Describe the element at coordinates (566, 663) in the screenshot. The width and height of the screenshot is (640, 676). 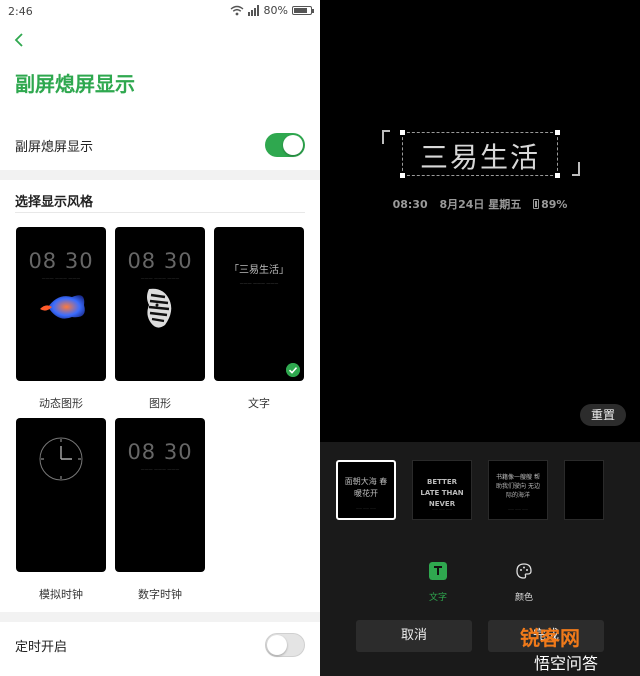
I see `watermark-sub: 悟空问答` at that location.